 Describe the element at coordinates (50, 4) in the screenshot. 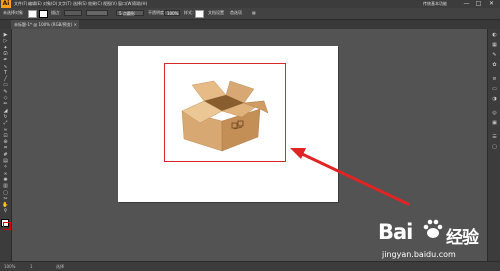

I see `menu-object: 对象(O)` at that location.